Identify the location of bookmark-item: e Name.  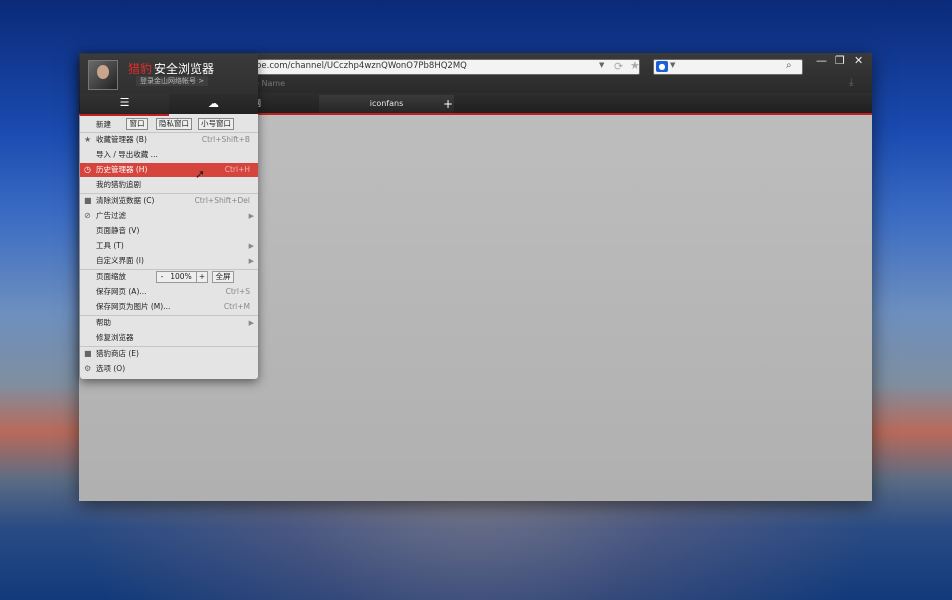
(269, 83).